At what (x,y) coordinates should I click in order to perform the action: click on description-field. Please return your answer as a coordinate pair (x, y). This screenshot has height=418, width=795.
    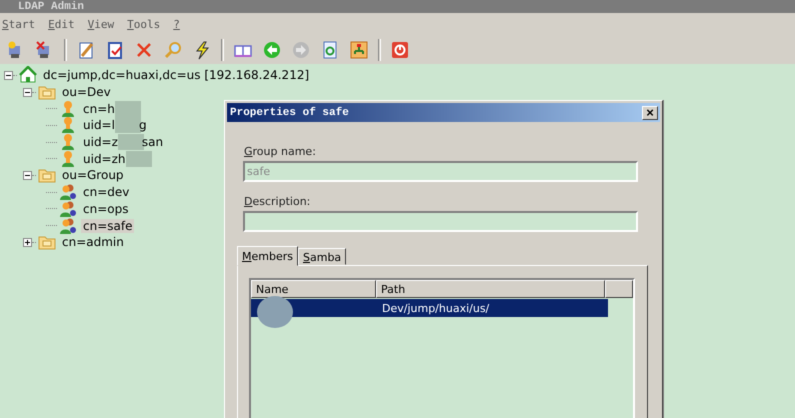
    Looking at the image, I should click on (440, 221).